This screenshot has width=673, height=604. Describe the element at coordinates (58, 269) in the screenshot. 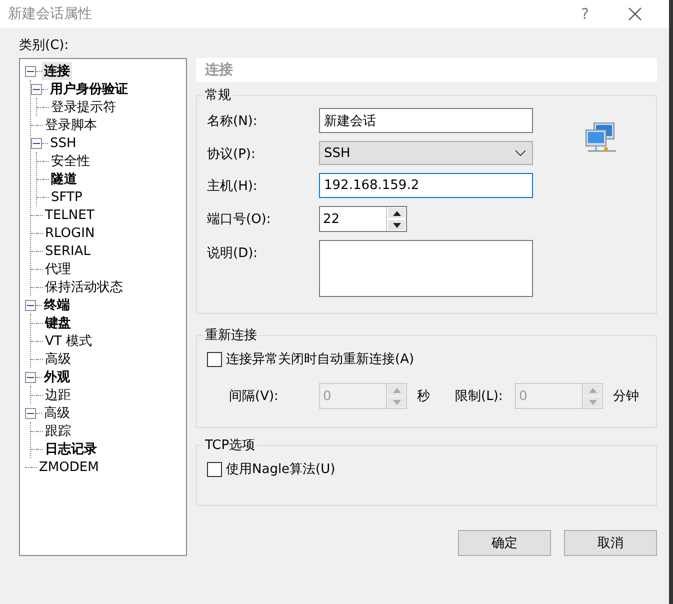

I see `tree-item: 代理` at that location.